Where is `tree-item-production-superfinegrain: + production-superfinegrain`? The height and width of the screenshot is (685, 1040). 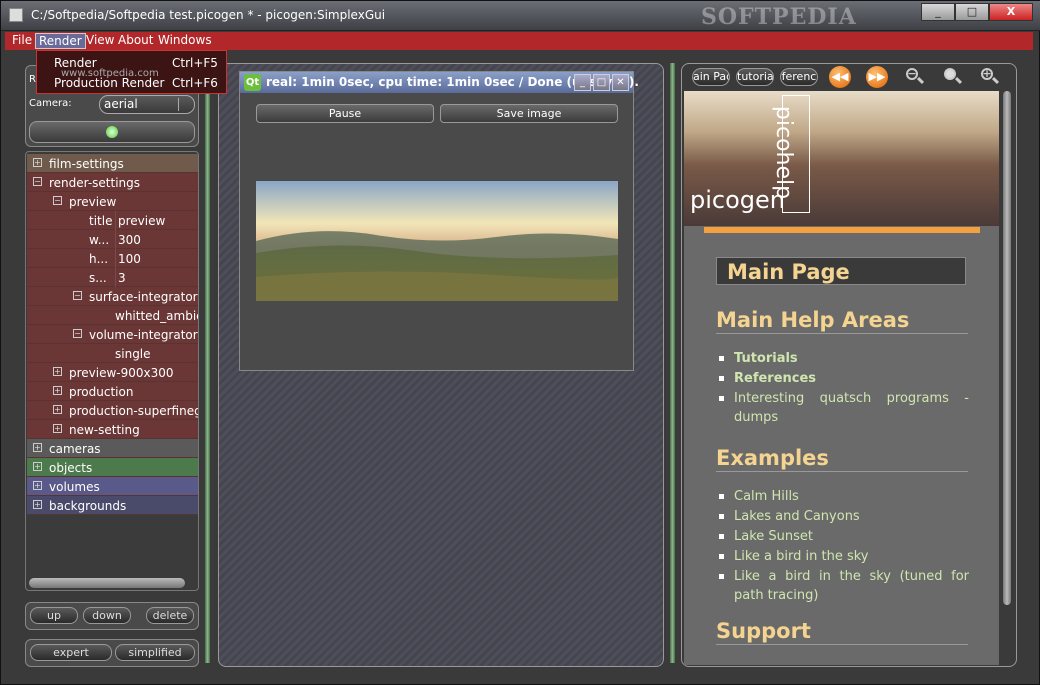 tree-item-production-superfinegrain: + production-superfinegrain is located at coordinates (112, 410).